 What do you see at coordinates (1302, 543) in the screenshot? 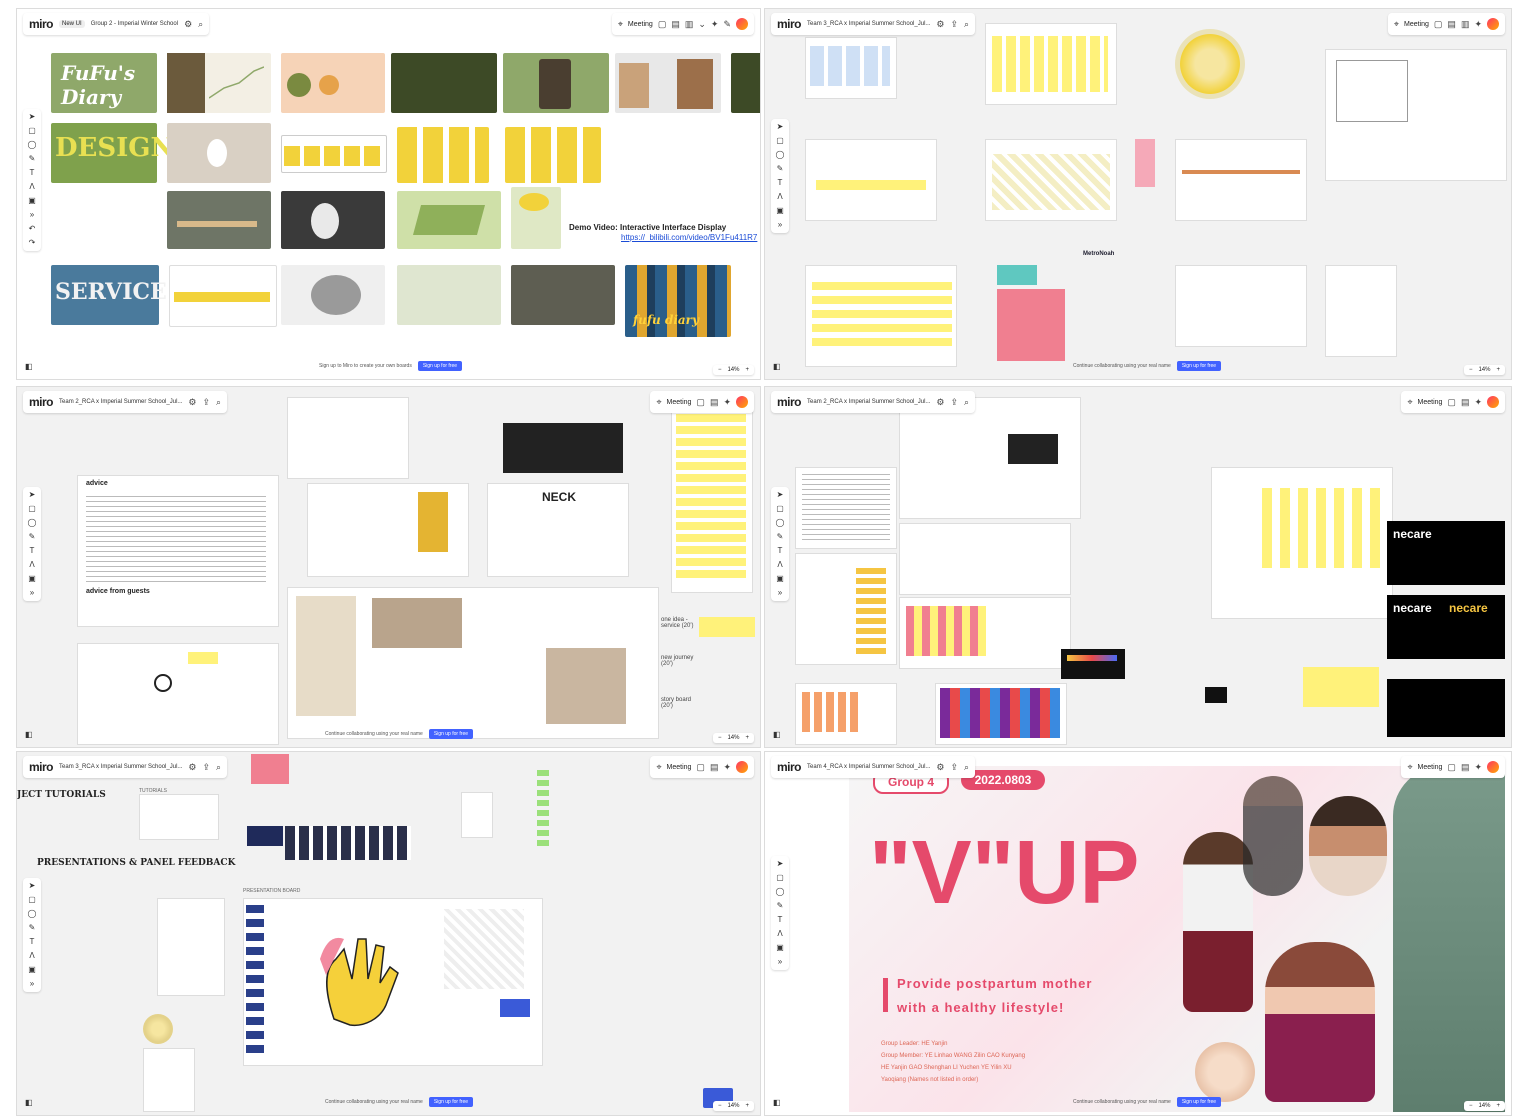
I see `framework-board` at bounding box center [1302, 543].